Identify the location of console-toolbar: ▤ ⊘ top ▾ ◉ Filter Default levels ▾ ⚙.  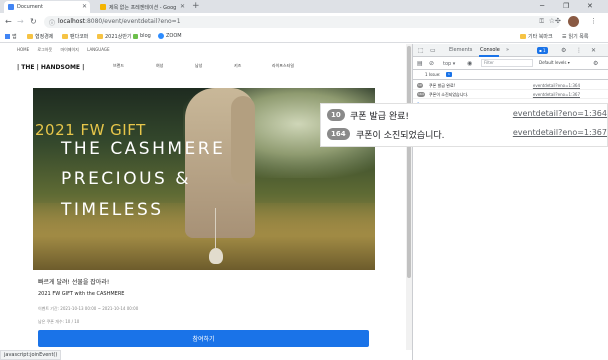
(510, 63).